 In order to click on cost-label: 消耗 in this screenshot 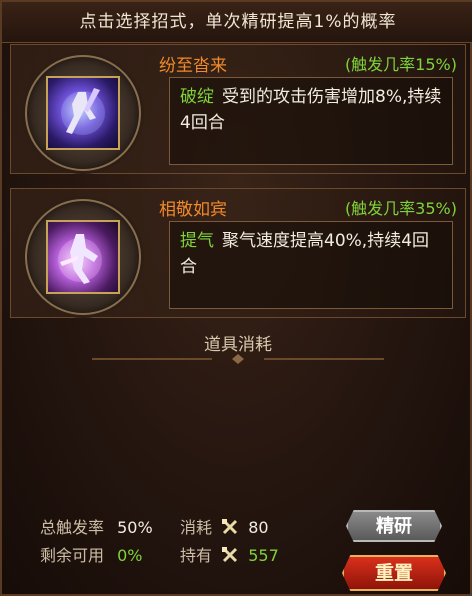, I will do `click(196, 527)`.